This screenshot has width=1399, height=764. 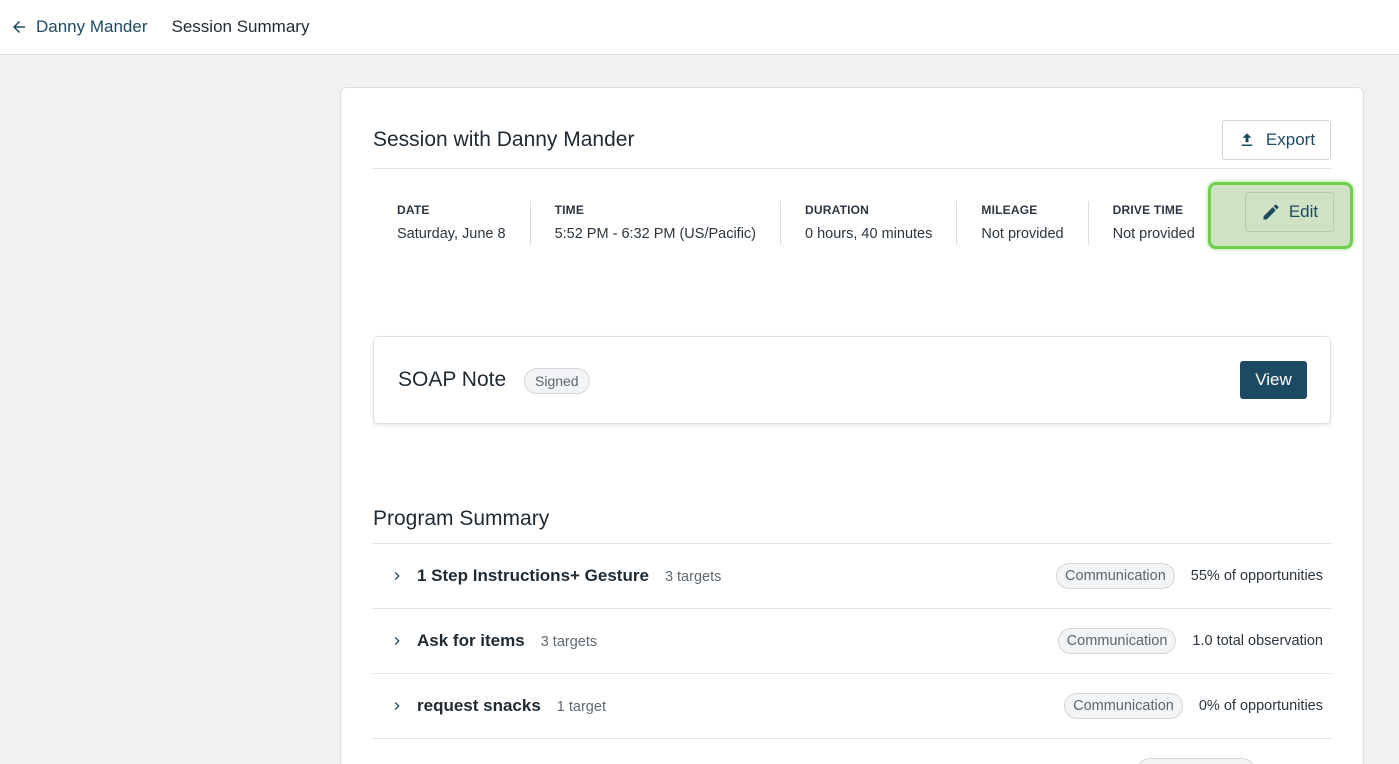 I want to click on program-name-text: 1 Step Instructions+ Gesture, so click(x=533, y=575).